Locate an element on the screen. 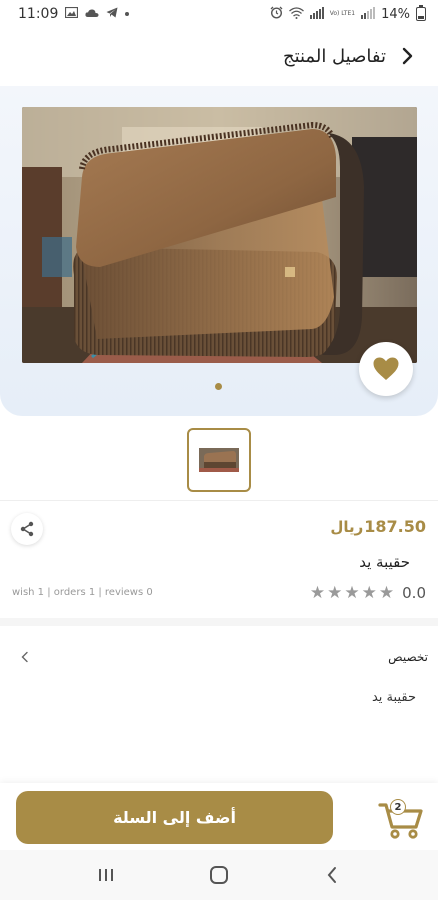 Image resolution: width=438 pixels, height=900 pixels. heart-icon is located at coordinates (386, 368).